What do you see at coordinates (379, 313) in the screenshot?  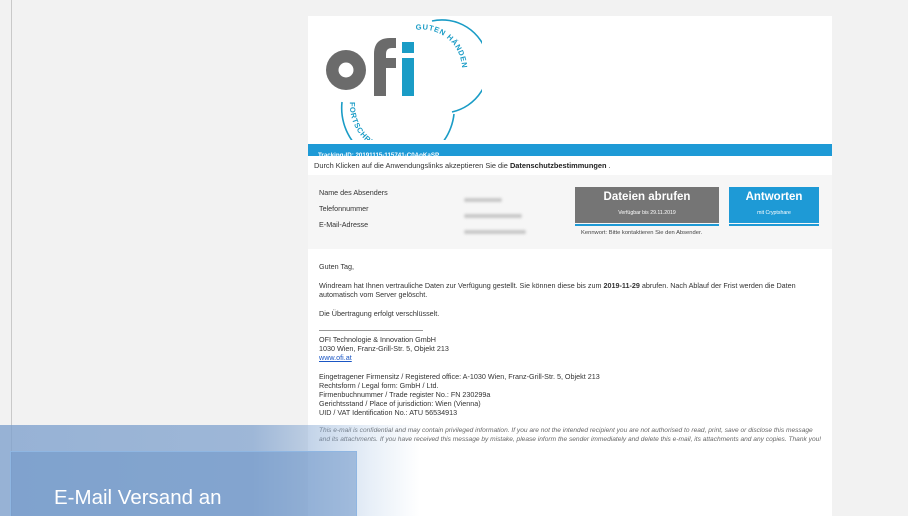 I see `encryption-note: Die Übertragung erfolgt verschlüsselt.` at bounding box center [379, 313].